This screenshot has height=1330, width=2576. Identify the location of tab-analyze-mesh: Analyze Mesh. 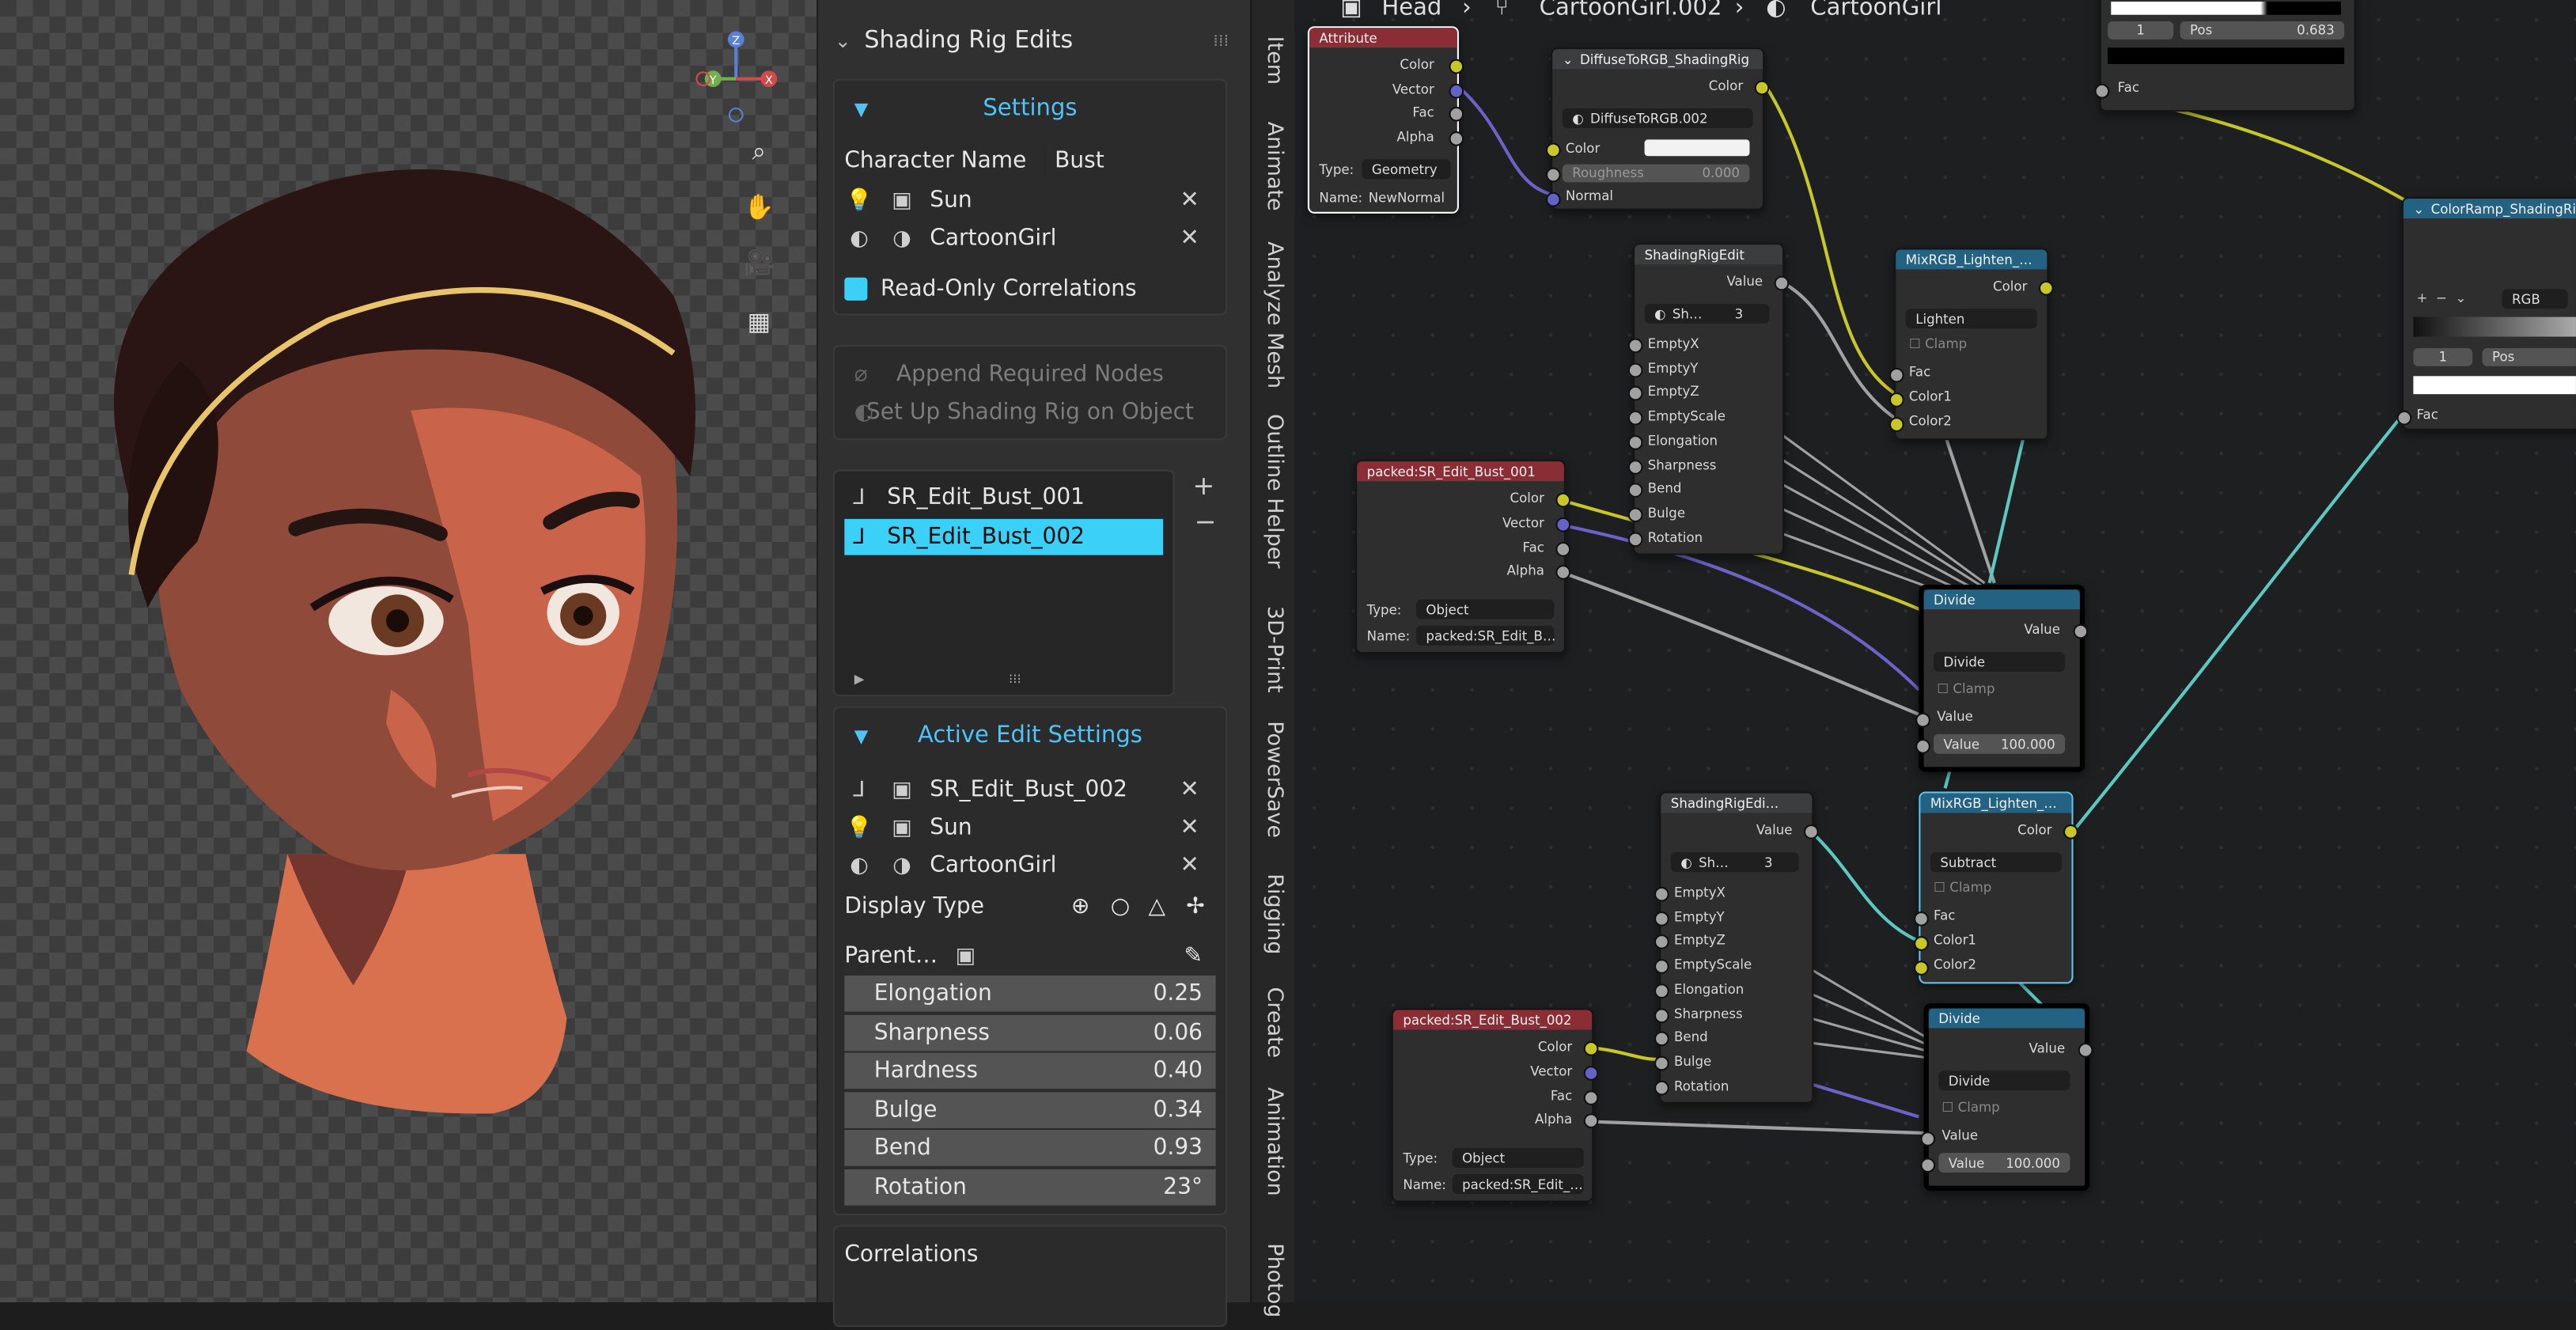
(1274, 316).